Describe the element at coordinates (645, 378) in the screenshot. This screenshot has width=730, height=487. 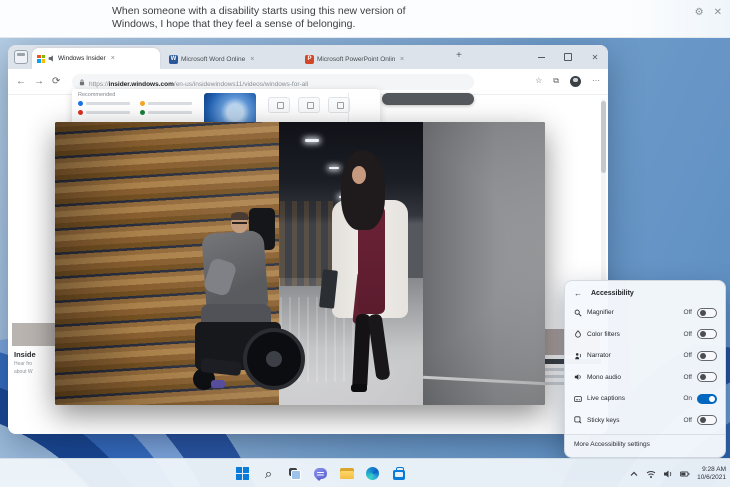
I see `row-mono-audio: Mono audio Off` at that location.